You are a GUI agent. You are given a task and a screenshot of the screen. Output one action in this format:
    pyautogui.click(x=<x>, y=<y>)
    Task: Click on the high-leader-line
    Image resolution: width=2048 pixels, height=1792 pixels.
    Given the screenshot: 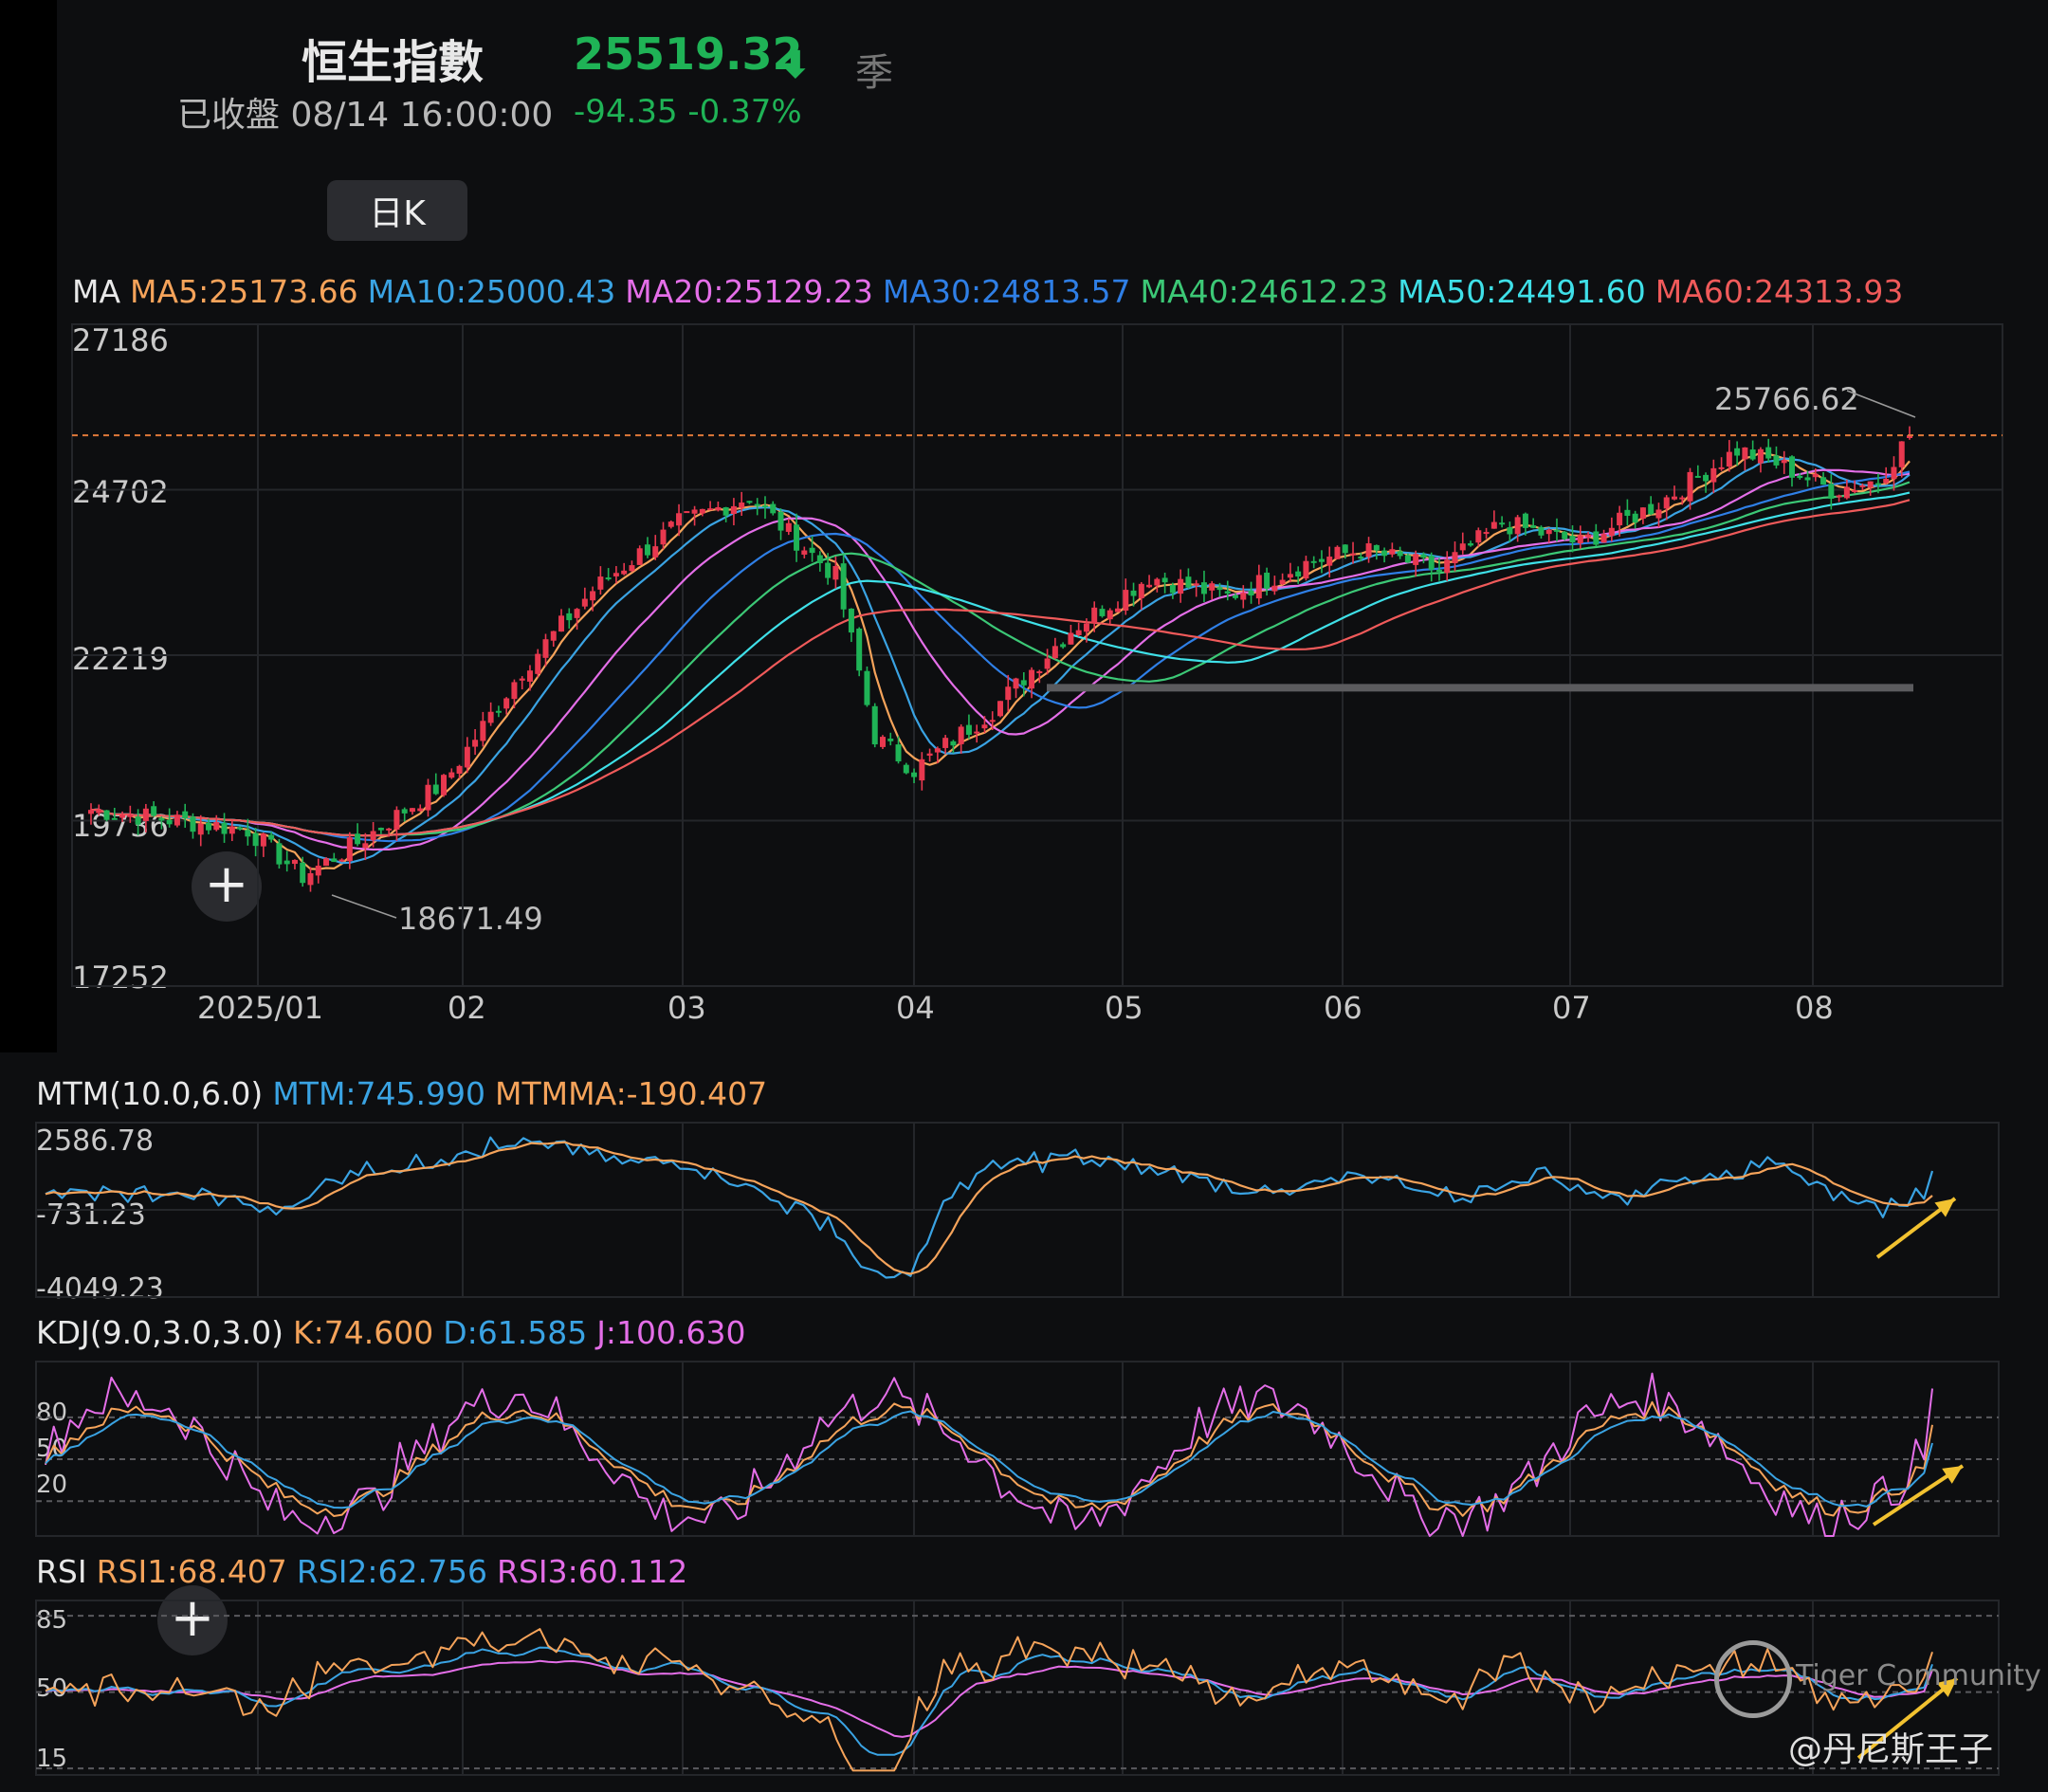 What is the action you would take?
    pyautogui.click(x=1881, y=404)
    